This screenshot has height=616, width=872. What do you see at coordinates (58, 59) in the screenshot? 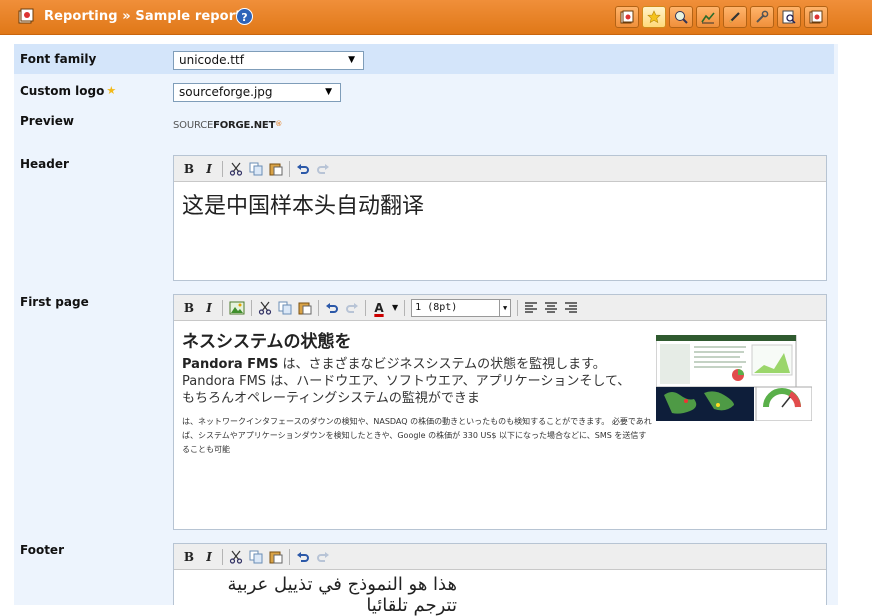
I see `font-family-label: Font family` at bounding box center [58, 59].